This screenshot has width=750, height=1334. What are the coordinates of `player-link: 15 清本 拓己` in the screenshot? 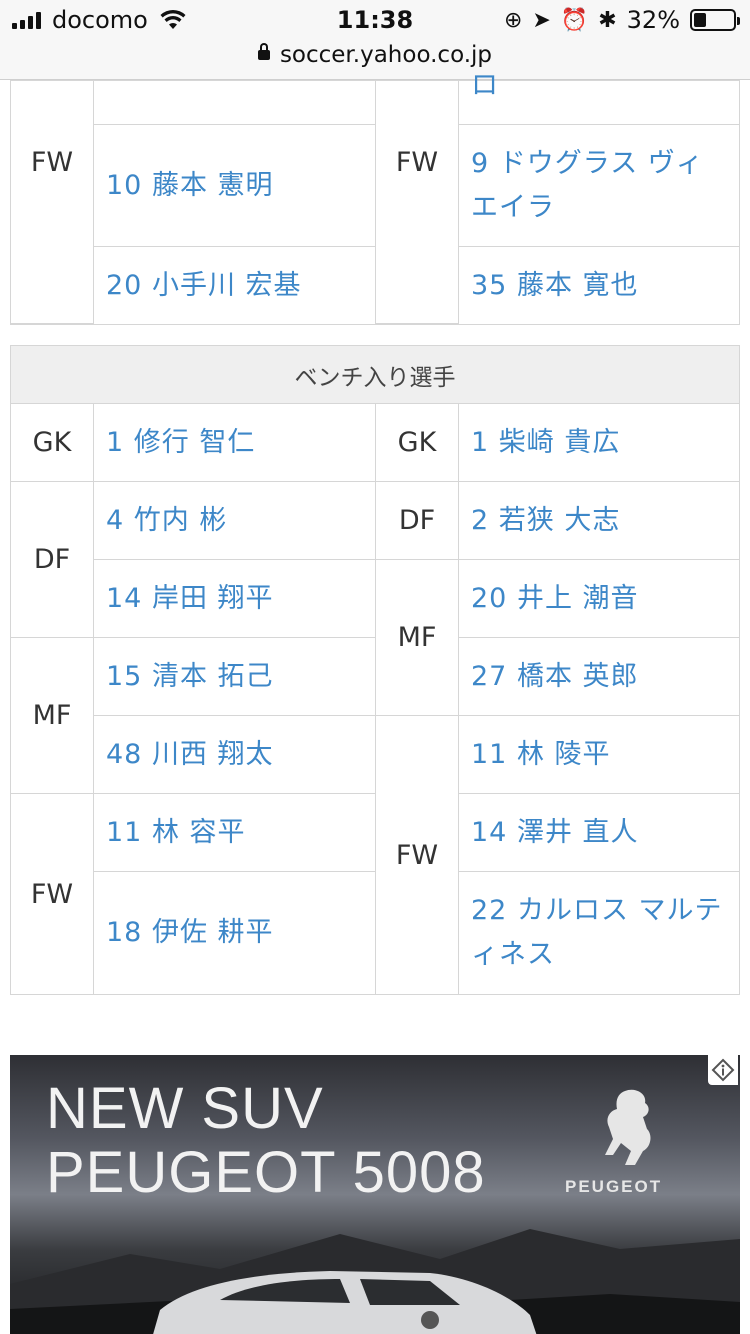 It's located at (190, 677).